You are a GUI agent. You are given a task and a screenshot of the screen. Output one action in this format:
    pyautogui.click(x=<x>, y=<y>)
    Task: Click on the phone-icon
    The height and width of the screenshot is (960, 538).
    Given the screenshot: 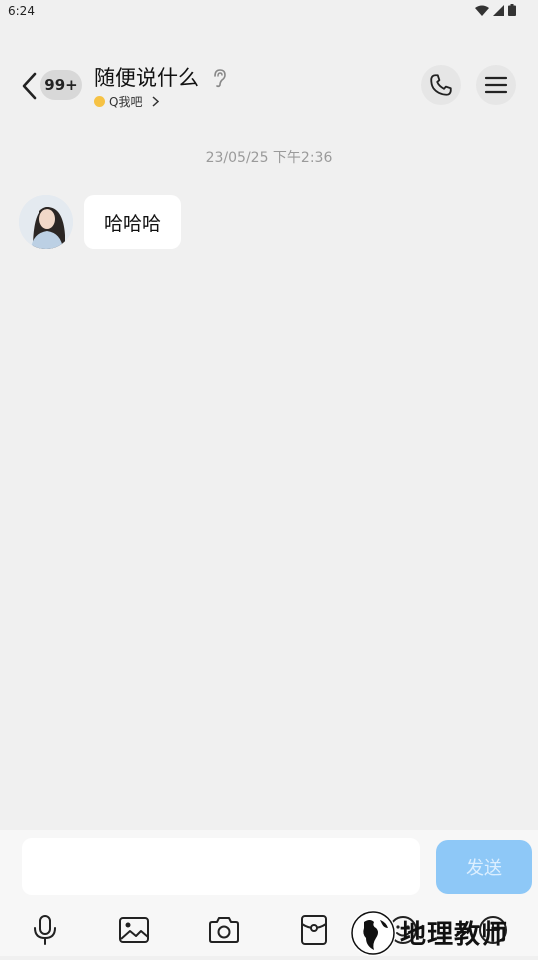 What is the action you would take?
    pyautogui.click(x=441, y=85)
    